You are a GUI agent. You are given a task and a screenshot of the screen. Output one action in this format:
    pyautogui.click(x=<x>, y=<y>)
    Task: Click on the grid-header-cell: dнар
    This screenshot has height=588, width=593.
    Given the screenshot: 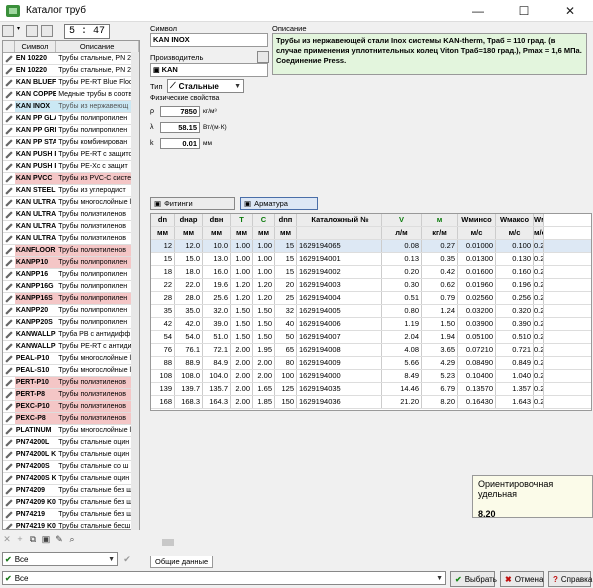 What is the action you would take?
    pyautogui.click(x=189, y=220)
    